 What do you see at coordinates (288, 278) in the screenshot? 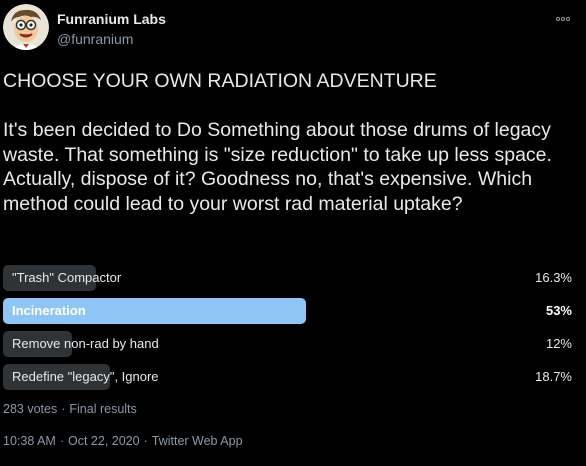
I see `poll-option: "Trash" Compactor 16.3%` at bounding box center [288, 278].